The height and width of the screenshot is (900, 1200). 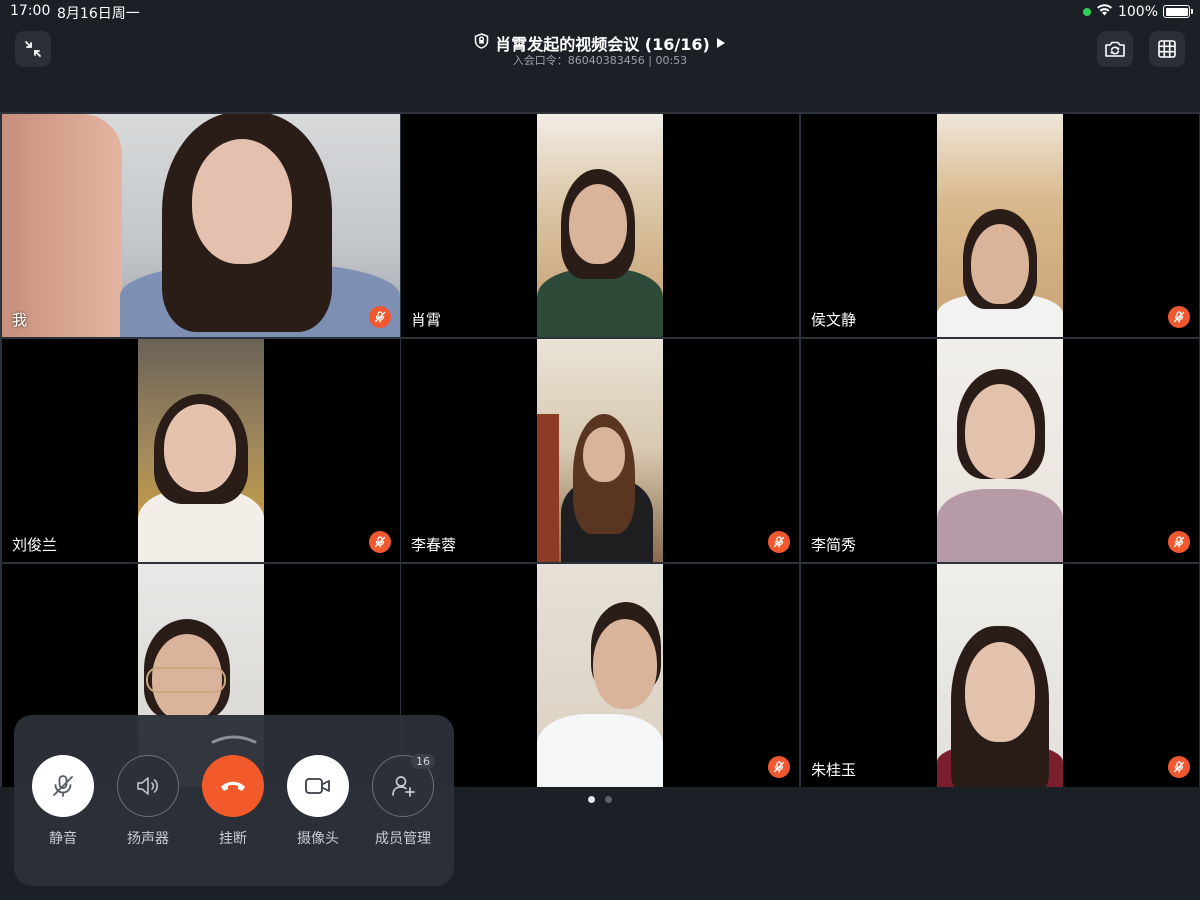 What do you see at coordinates (98, 14) in the screenshot?
I see `status-date: 8月16日周一` at bounding box center [98, 14].